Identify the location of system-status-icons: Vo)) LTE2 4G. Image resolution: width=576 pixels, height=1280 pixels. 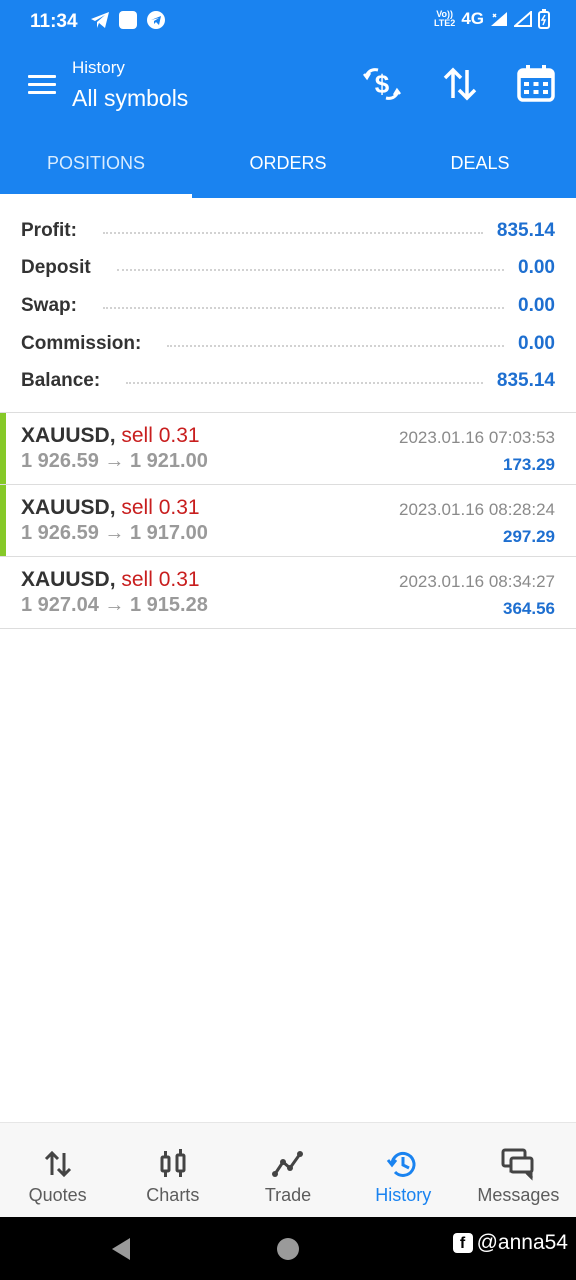
(492, 19).